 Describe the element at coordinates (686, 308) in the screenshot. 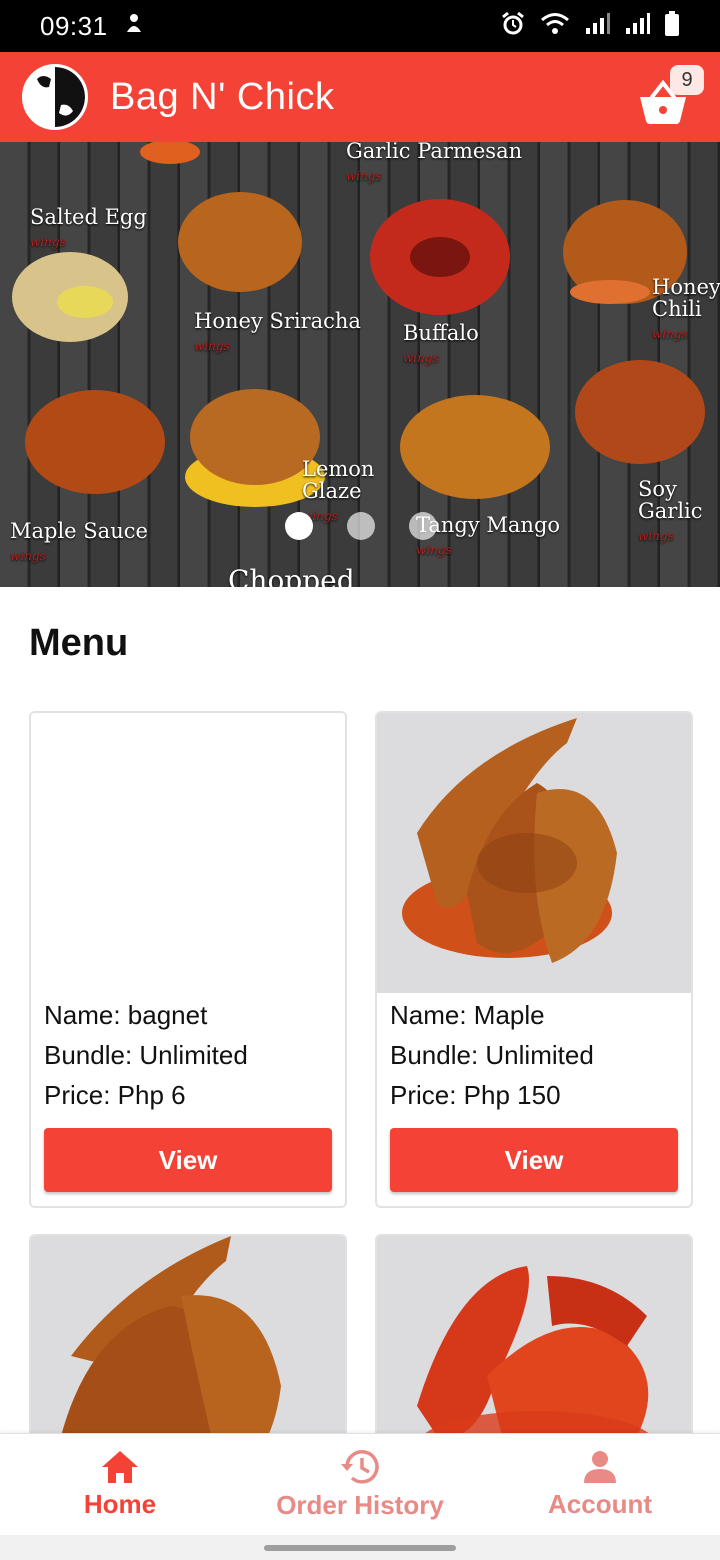

I see `banner-label-honey-chili: Honey Chili wings` at that location.